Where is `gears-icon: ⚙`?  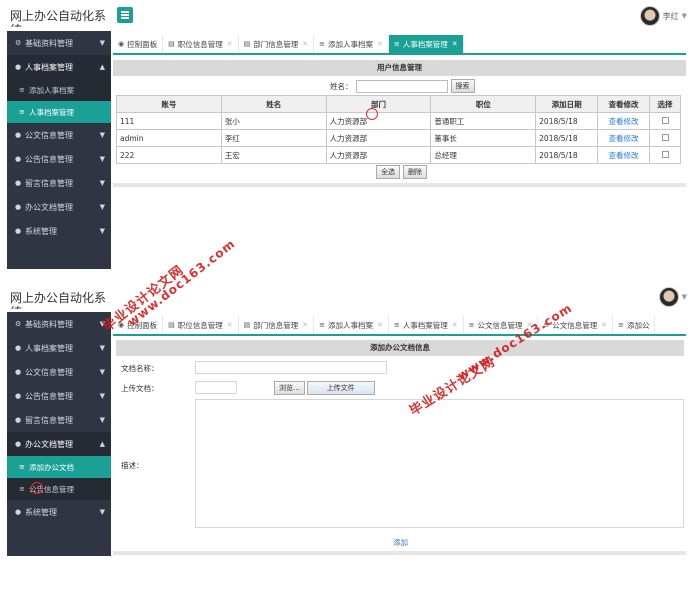 gears-icon: ⚙ is located at coordinates (18, 43).